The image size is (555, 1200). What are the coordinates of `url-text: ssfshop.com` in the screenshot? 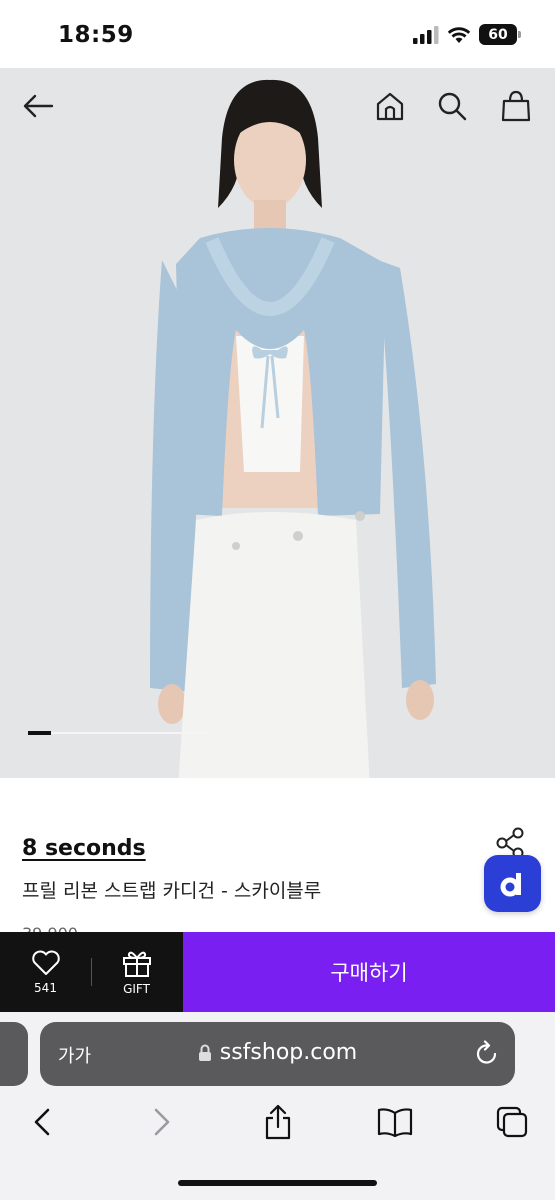 It's located at (288, 1052).